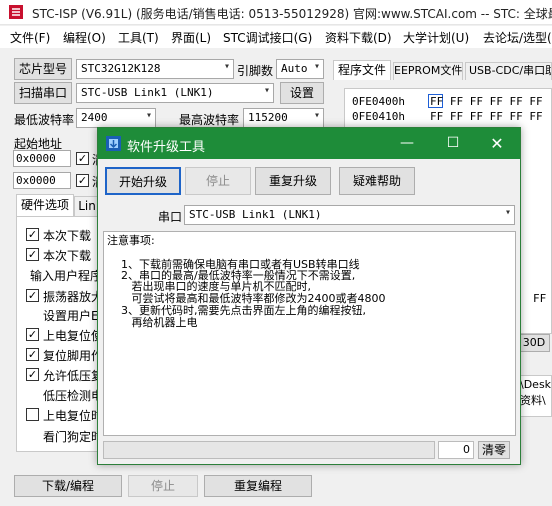 The image size is (552, 506). What do you see at coordinates (407, 143) in the screenshot?
I see `minimize-icon: —` at bounding box center [407, 143].